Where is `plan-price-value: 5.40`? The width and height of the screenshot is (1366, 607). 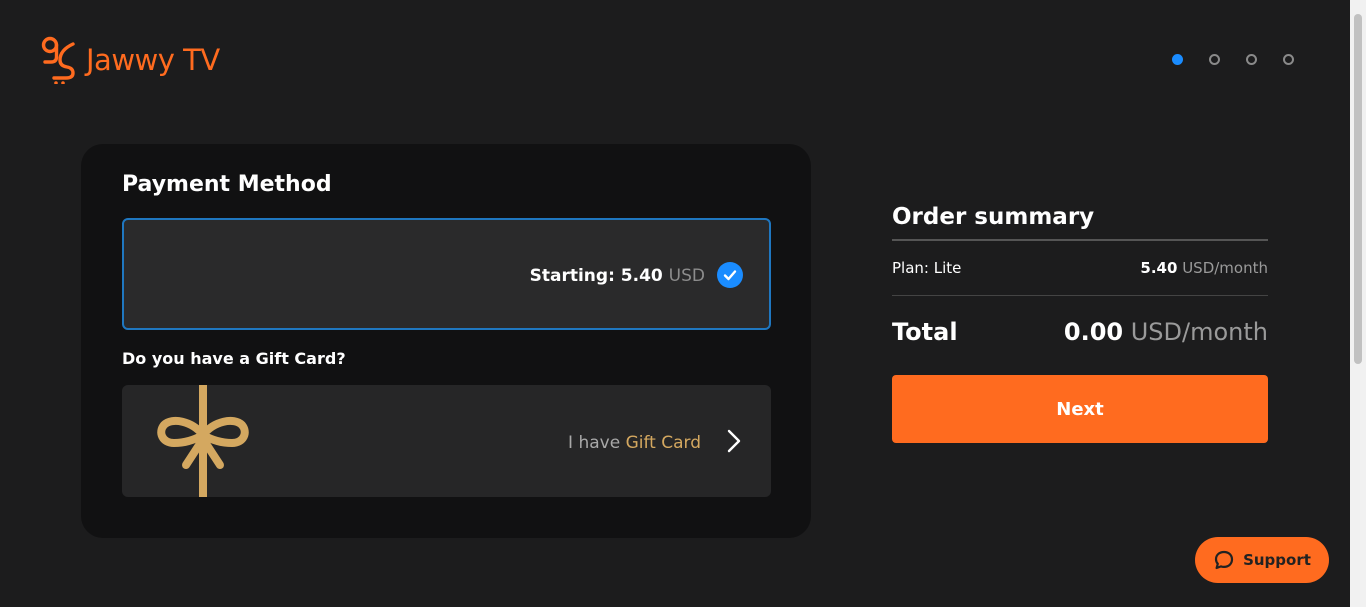
plan-price-value: 5.40 is located at coordinates (1159, 268).